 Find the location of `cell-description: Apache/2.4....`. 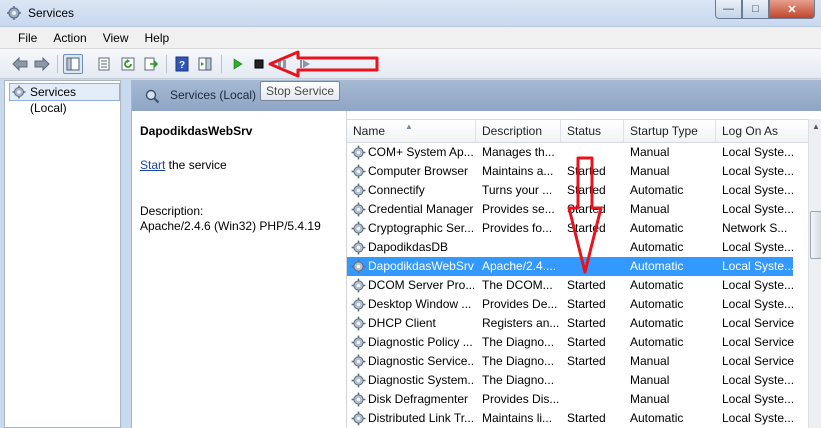

cell-description: Apache/2.4.... is located at coordinates (519, 266).